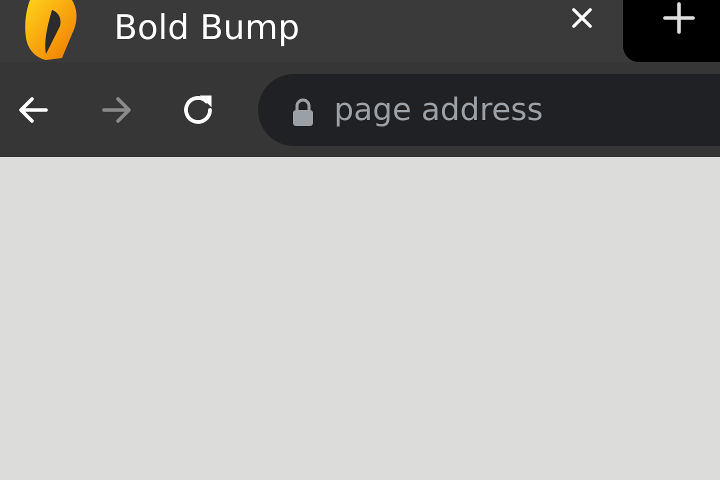 This screenshot has width=720, height=480. I want to click on address-field: page address, so click(489, 110).